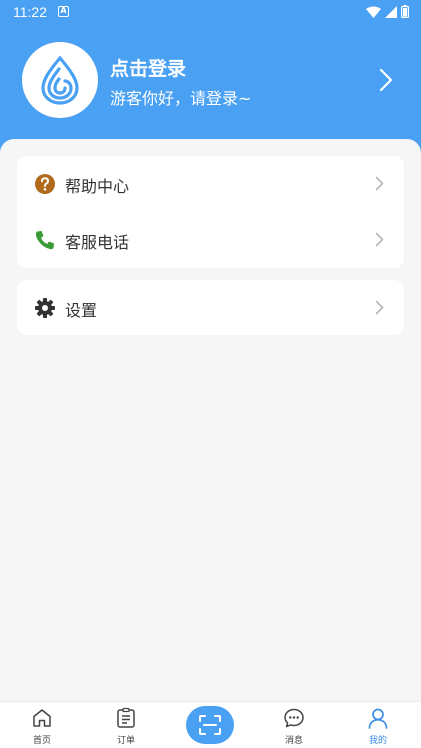 Image resolution: width=421 pixels, height=748 pixels. I want to click on help-icon, so click(45, 184).